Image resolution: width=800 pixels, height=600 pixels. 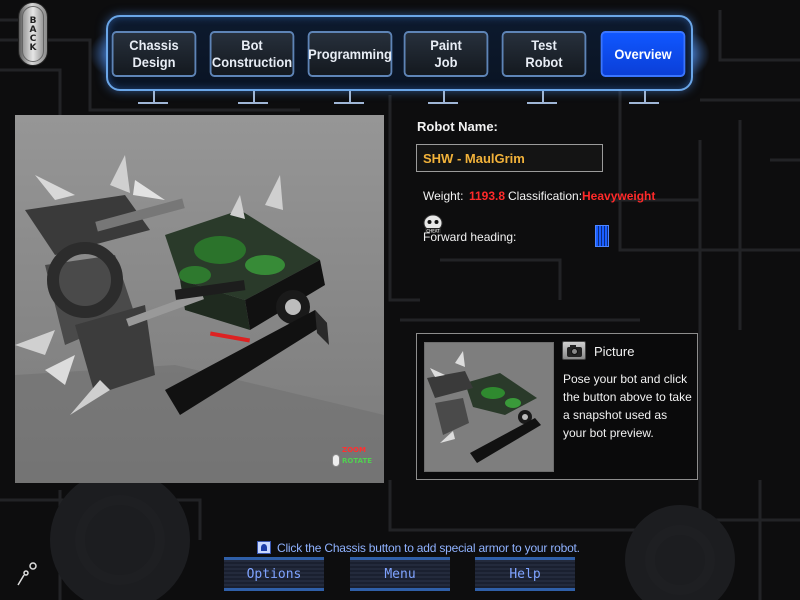 I want to click on zoom-label: ZOOM, so click(x=354, y=450).